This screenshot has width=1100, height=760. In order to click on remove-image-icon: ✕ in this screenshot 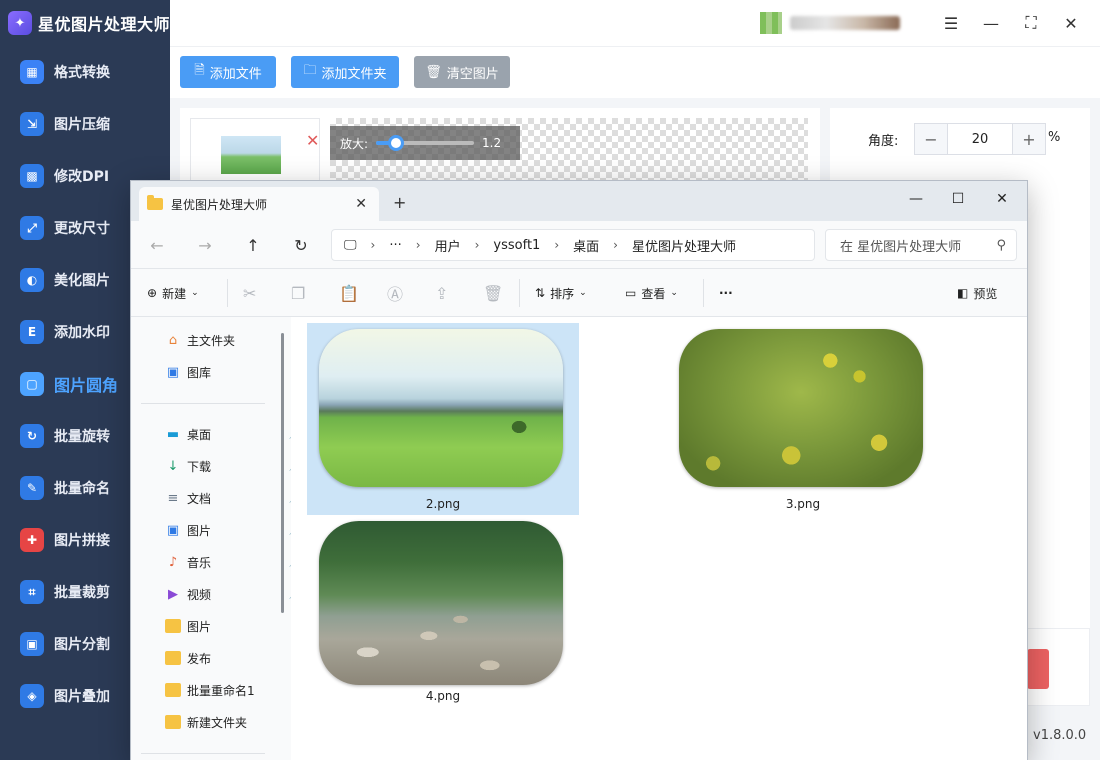, I will do `click(312, 140)`.